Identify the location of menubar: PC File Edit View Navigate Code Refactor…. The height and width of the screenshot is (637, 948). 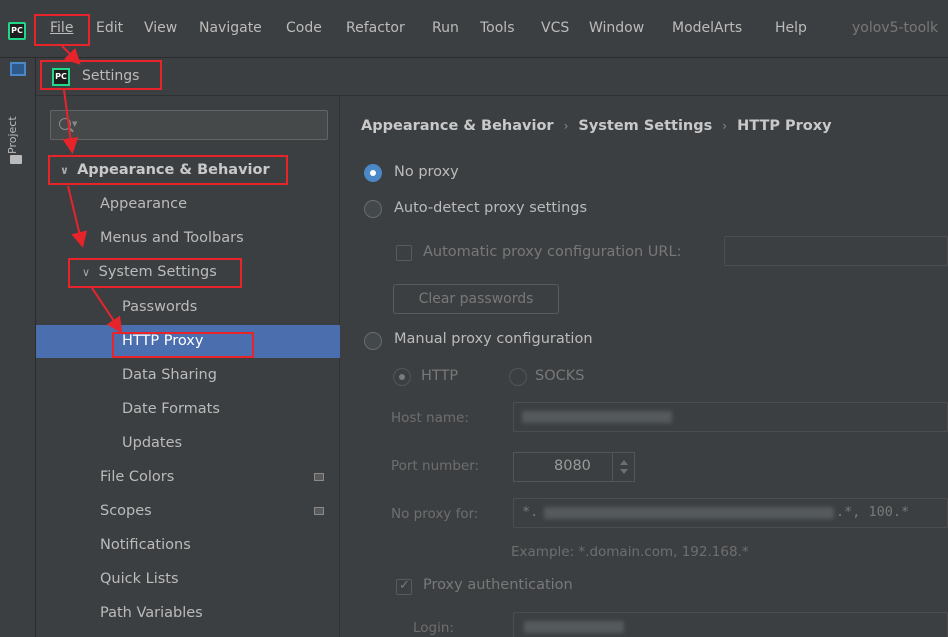
(474, 29).